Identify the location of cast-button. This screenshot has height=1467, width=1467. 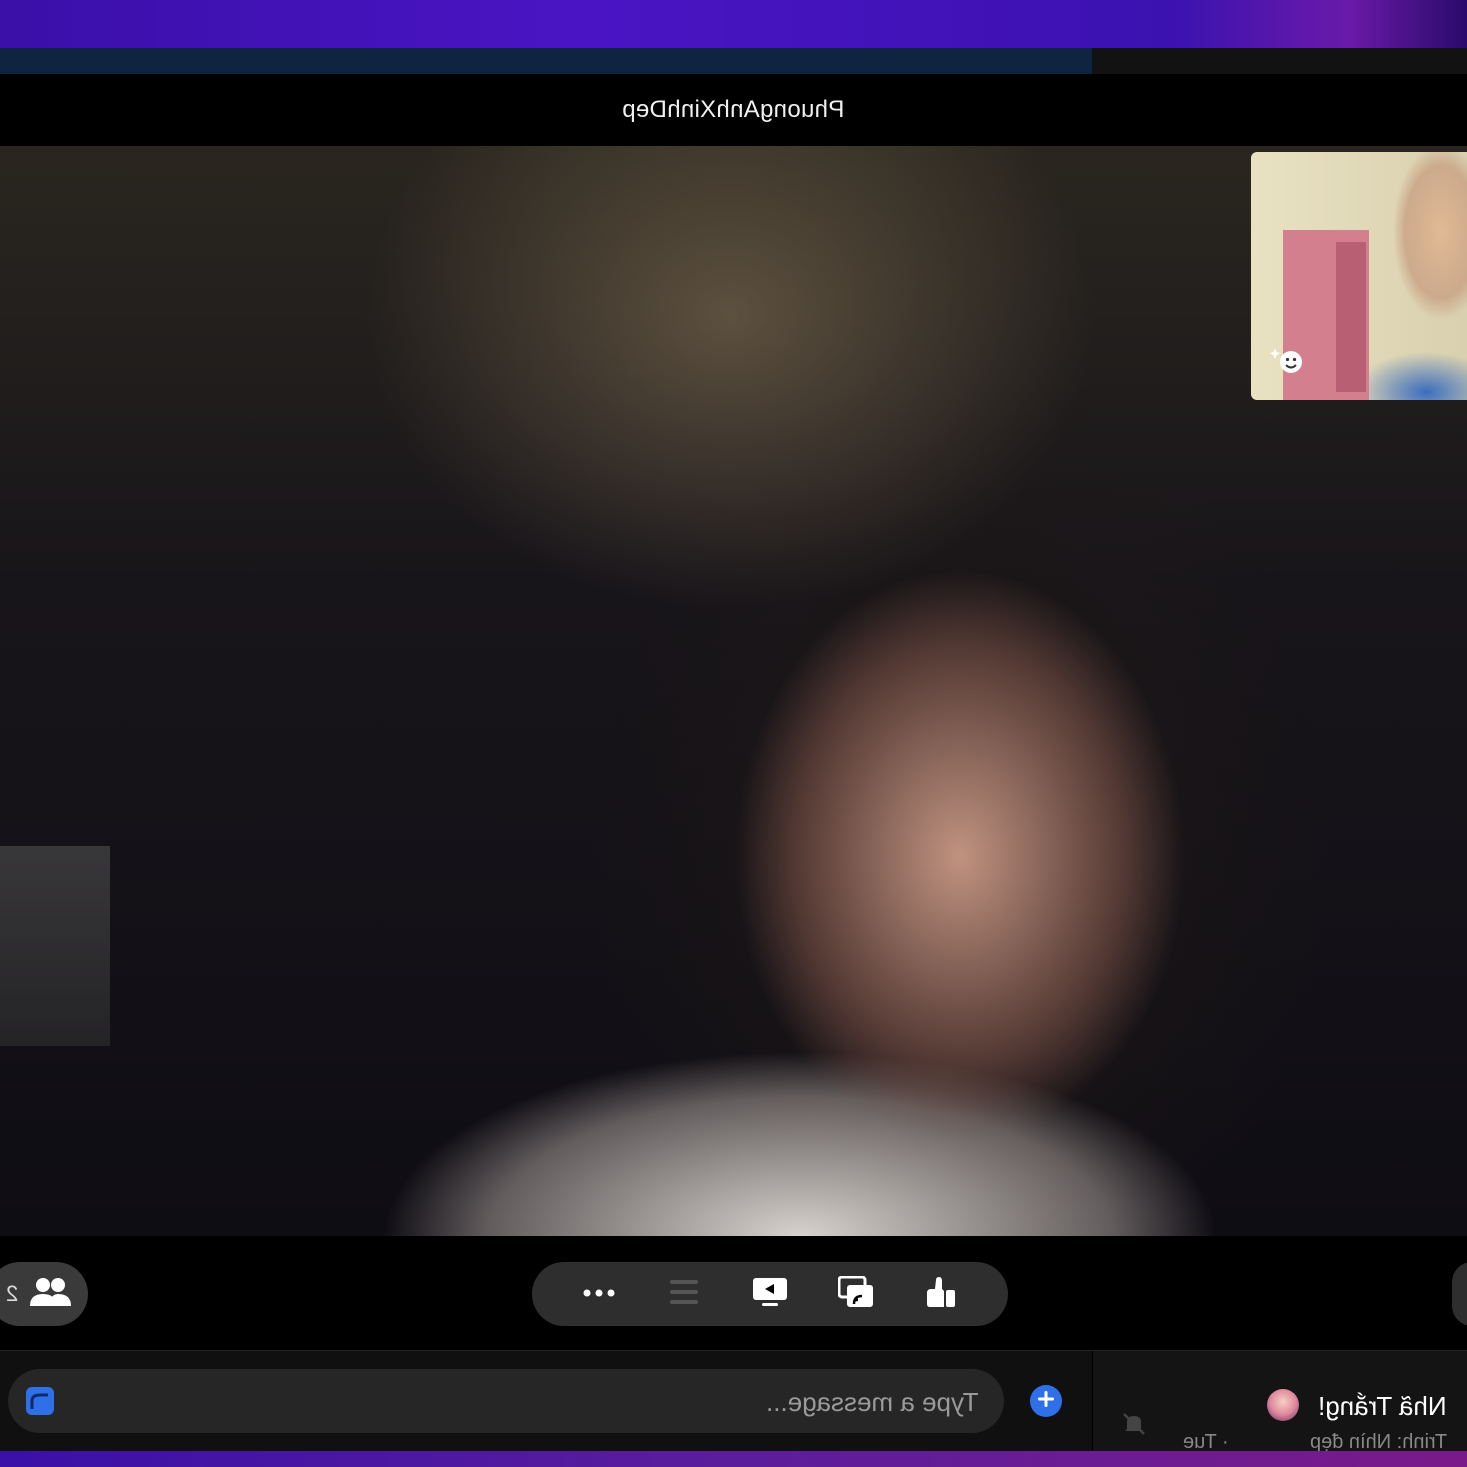
(856, 1294).